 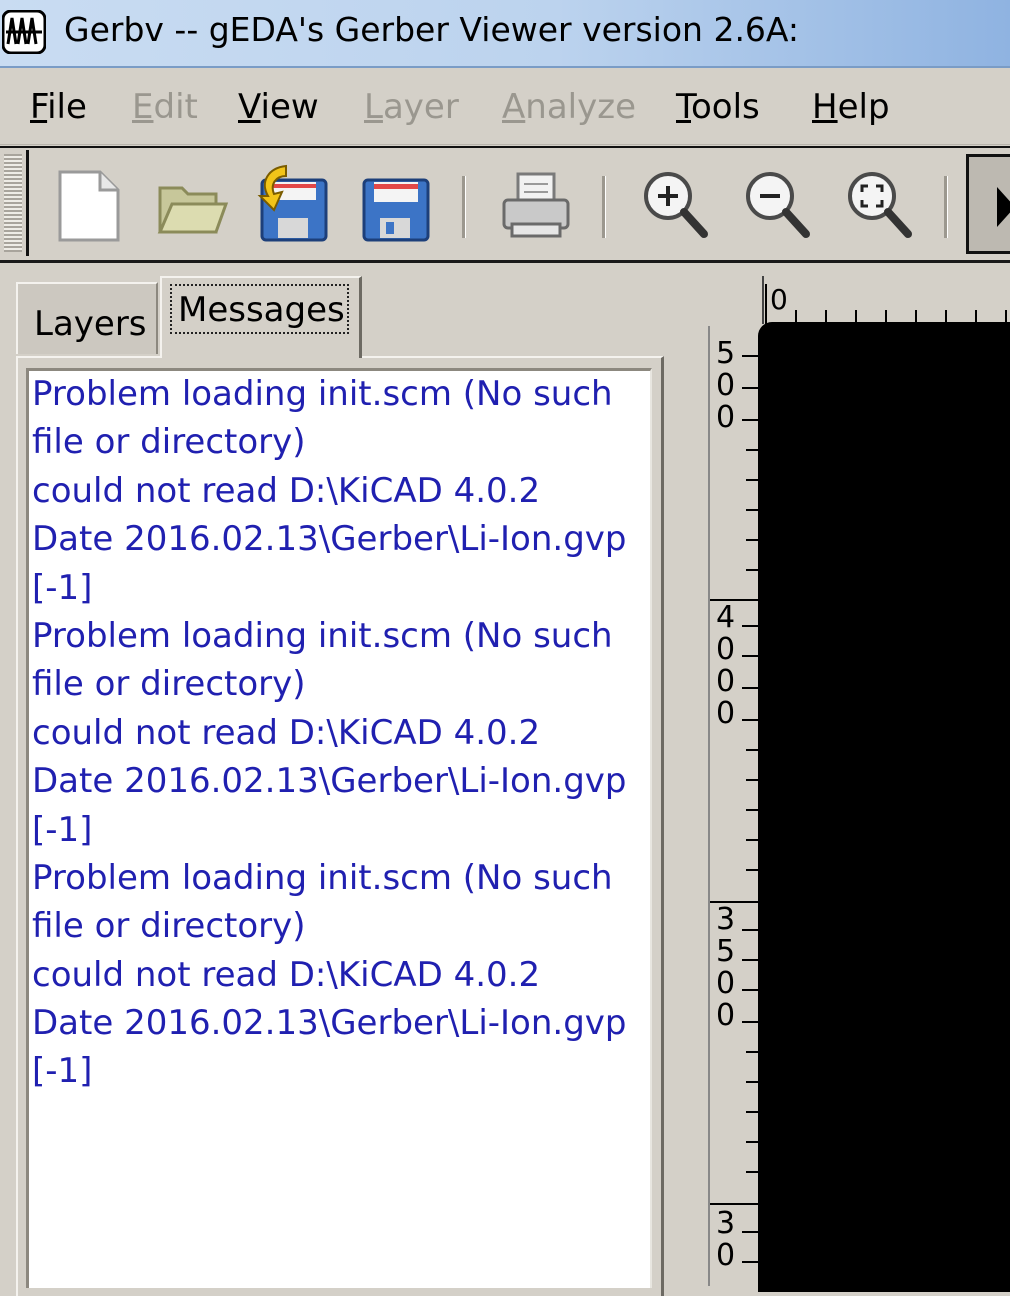 I want to click on save-icon, so click(x=396, y=210).